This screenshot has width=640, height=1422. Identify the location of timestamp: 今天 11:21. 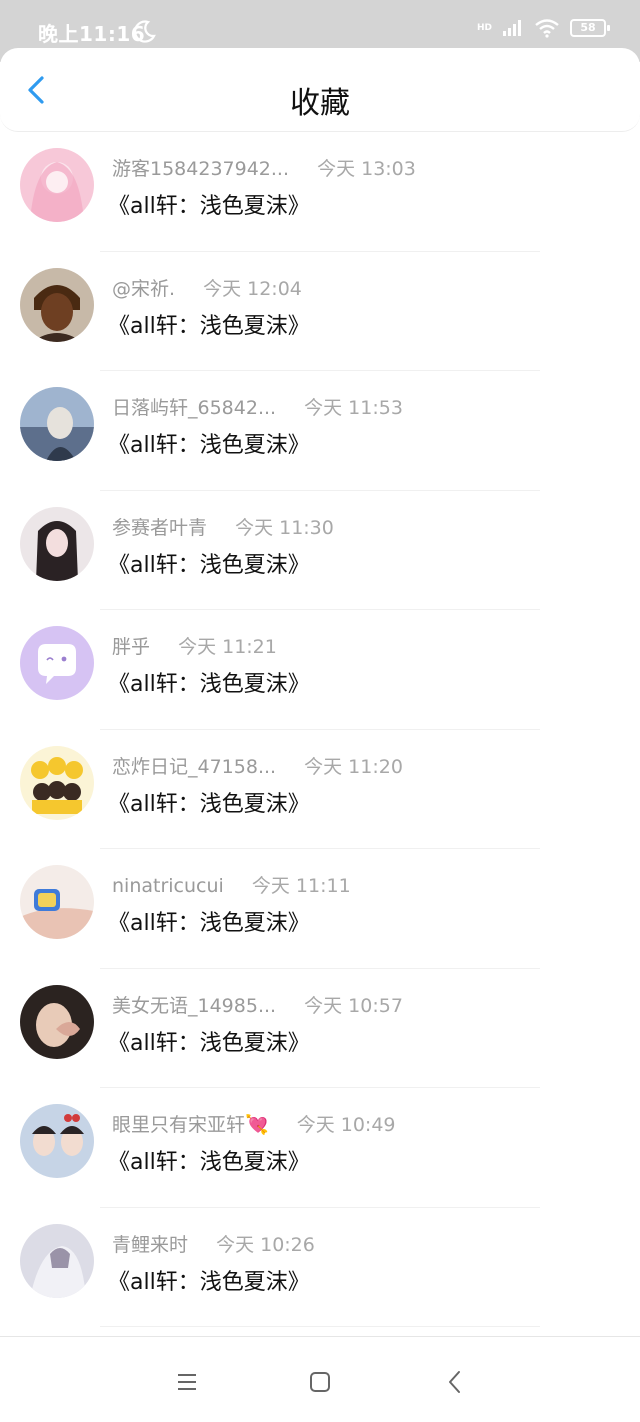
(227, 647).